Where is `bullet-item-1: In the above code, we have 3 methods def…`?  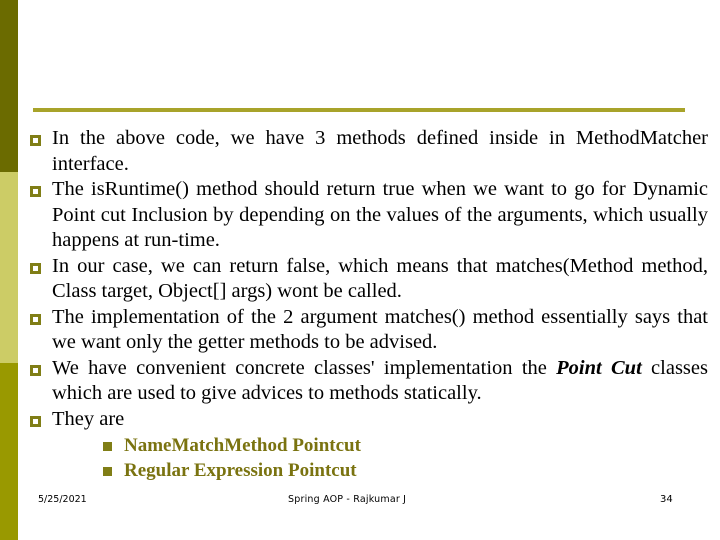 bullet-item-1: In the above code, we have 3 methods def… is located at coordinates (369, 151).